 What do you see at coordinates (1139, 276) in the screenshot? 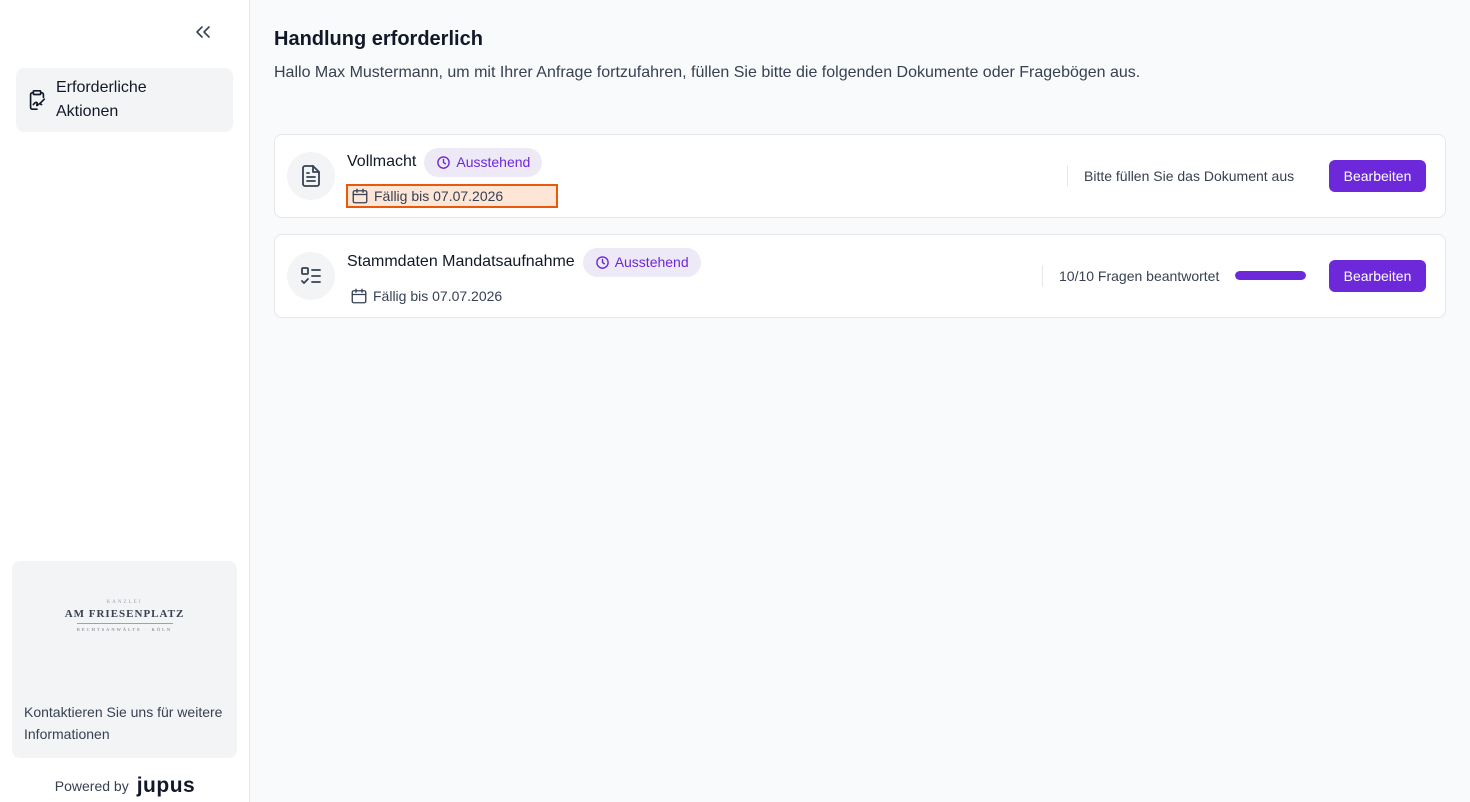
I see `task-progress-label: 10/10 Fragen beantwortet` at bounding box center [1139, 276].